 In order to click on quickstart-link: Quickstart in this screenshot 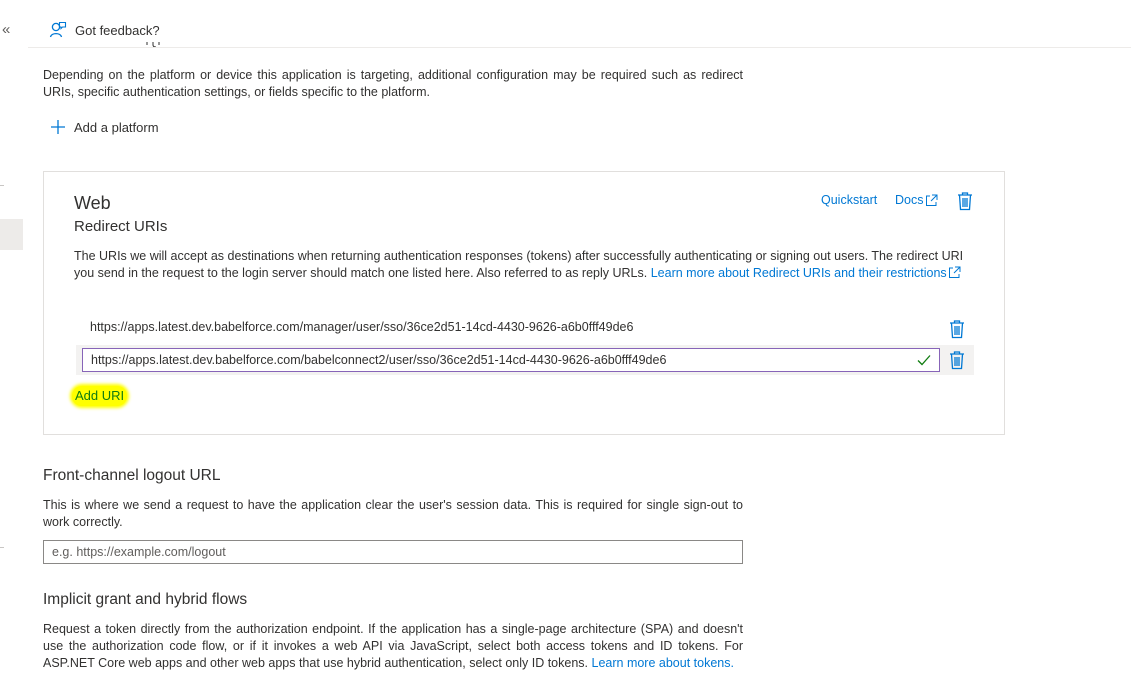, I will do `click(849, 200)`.